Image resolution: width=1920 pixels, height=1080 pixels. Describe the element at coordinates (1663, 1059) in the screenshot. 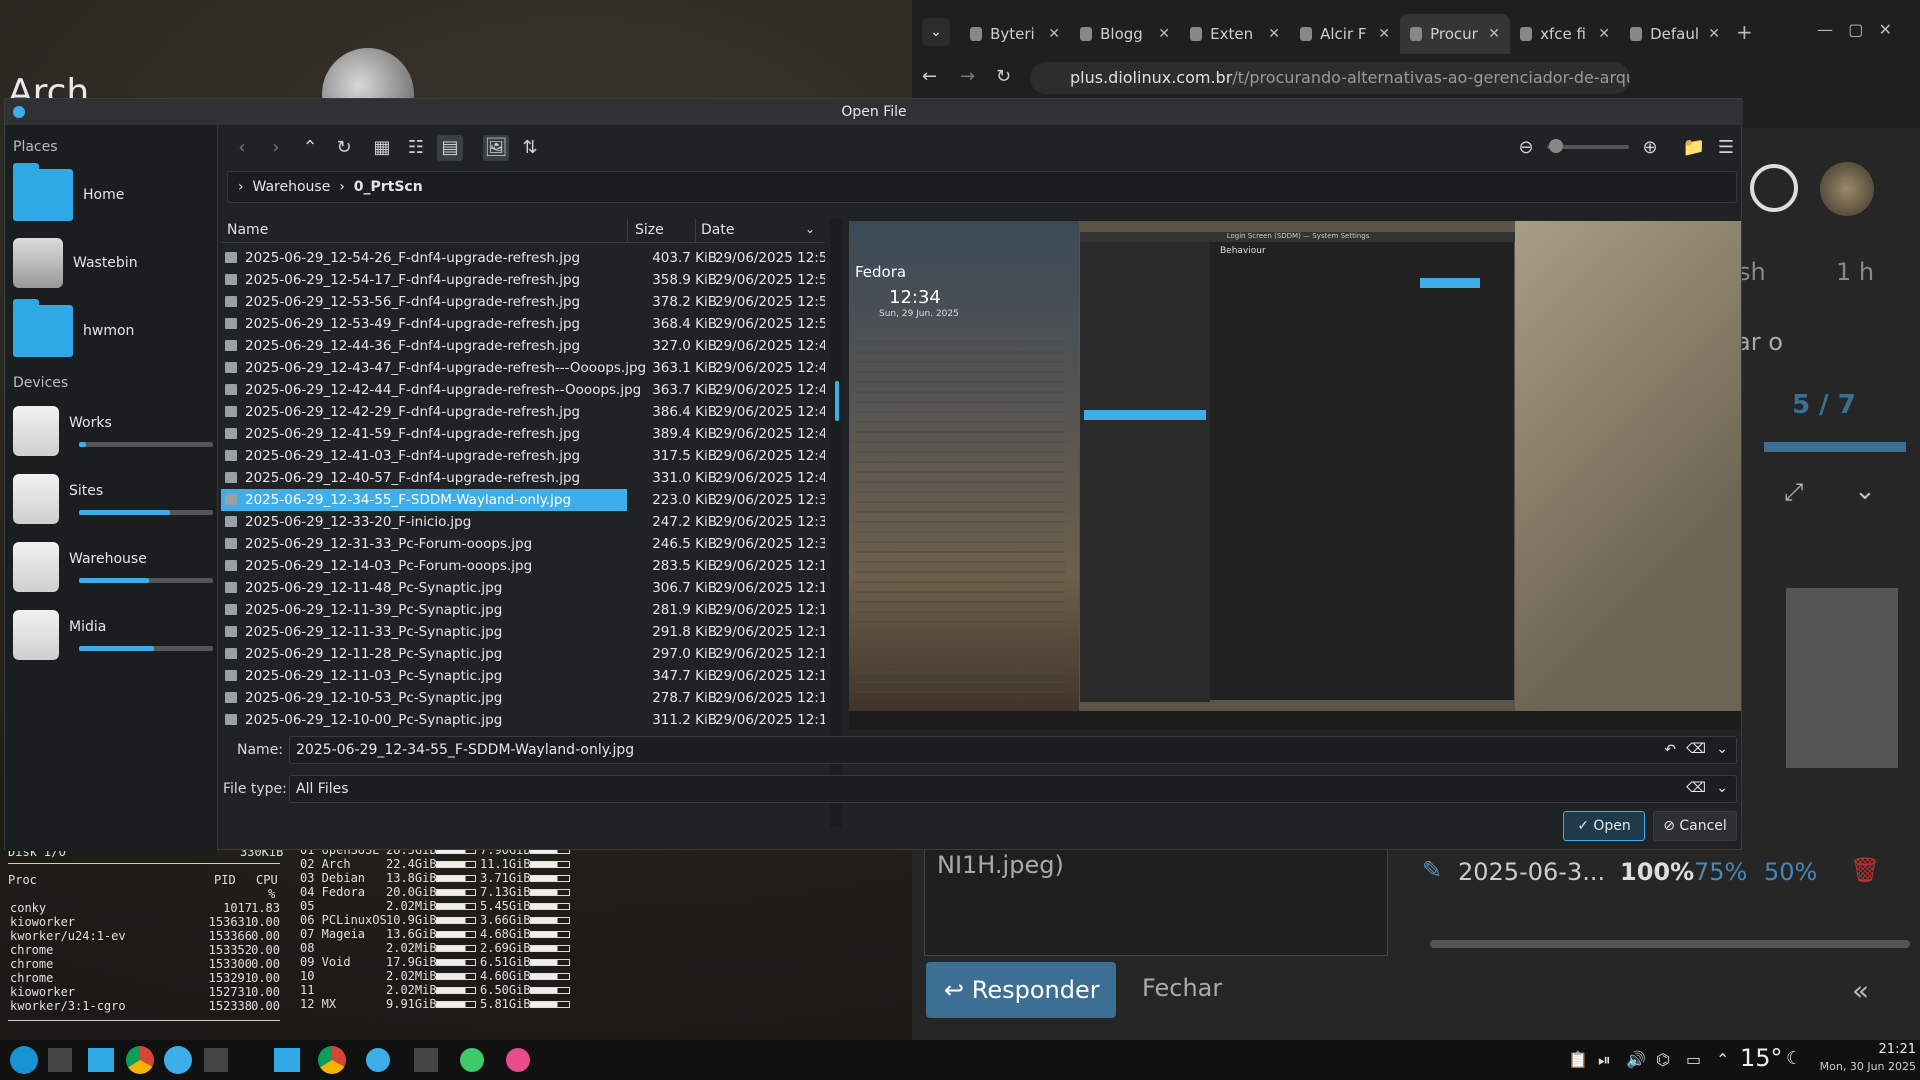

I see `network-icon: ⌬` at that location.